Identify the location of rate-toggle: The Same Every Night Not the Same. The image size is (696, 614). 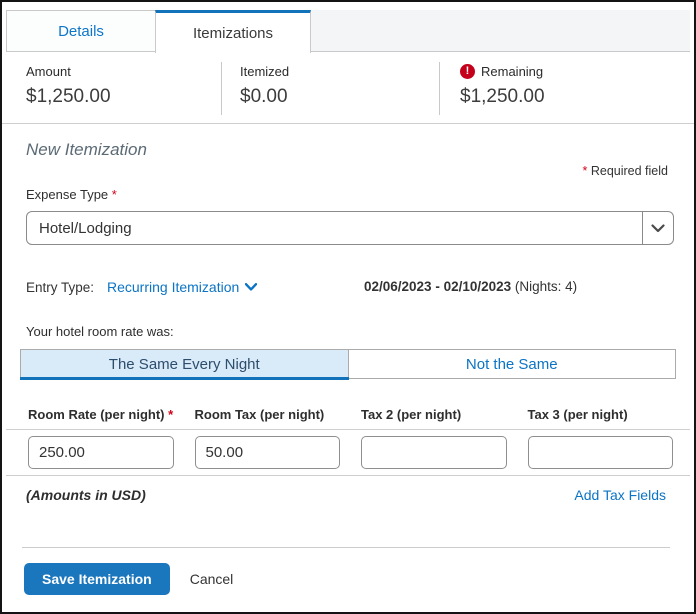
(348, 364).